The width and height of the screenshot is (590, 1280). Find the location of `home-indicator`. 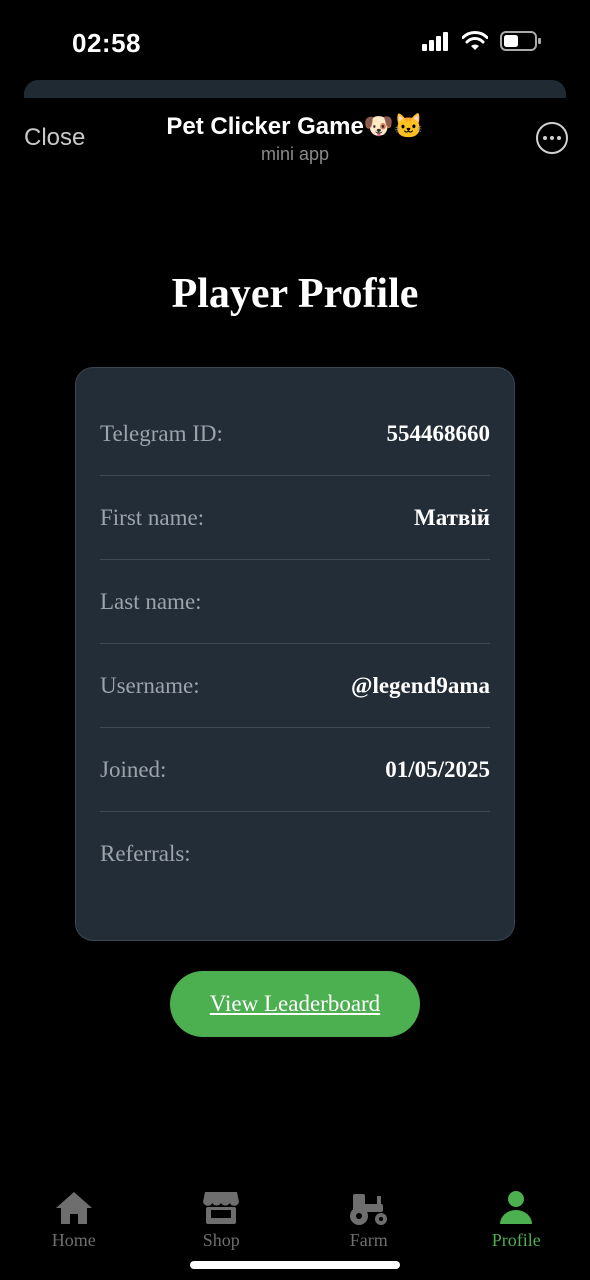

home-indicator is located at coordinates (295, 1265).